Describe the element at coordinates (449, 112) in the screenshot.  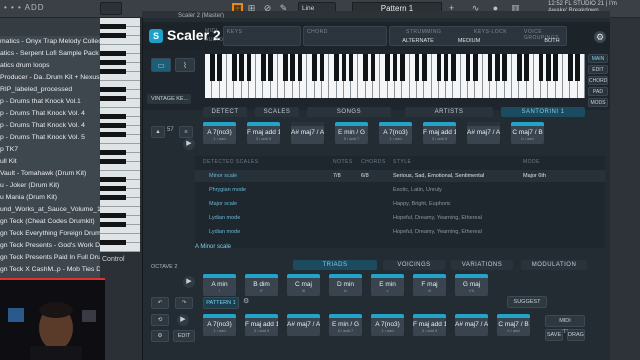
I see `tab-artists: ARTISTS` at that location.